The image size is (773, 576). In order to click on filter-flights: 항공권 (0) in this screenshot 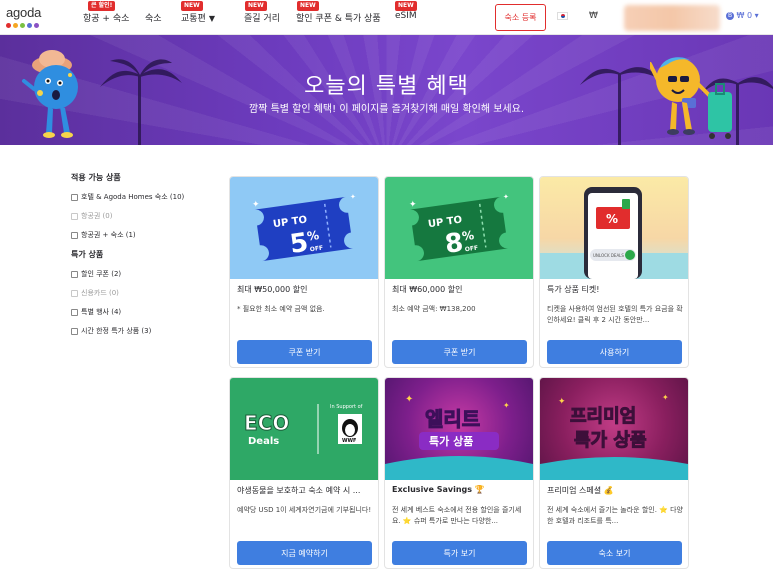, I will do `click(146, 216)`.